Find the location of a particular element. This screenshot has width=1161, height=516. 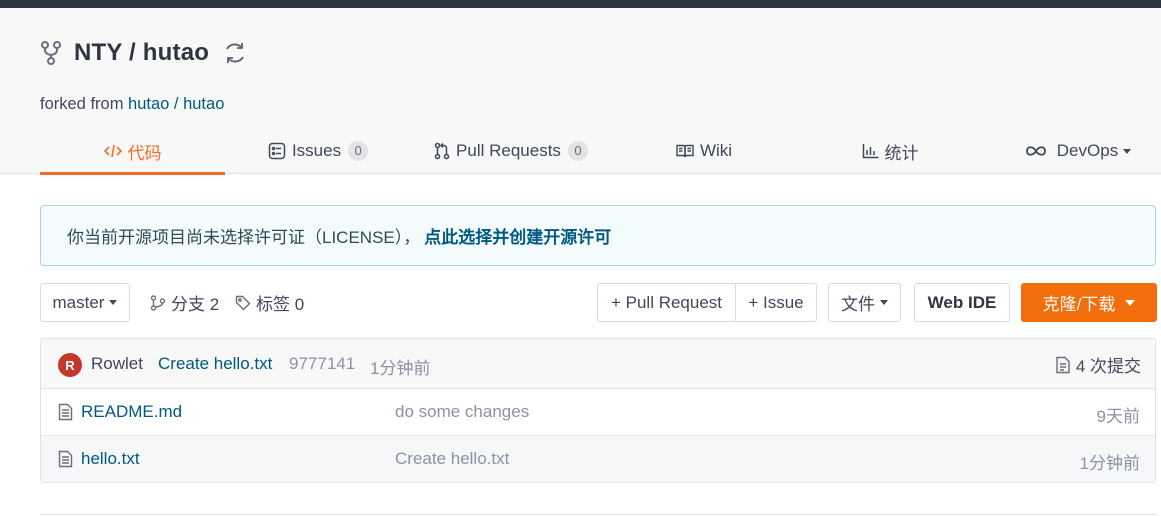

new-issue-button: + Issue is located at coordinates (775, 302).